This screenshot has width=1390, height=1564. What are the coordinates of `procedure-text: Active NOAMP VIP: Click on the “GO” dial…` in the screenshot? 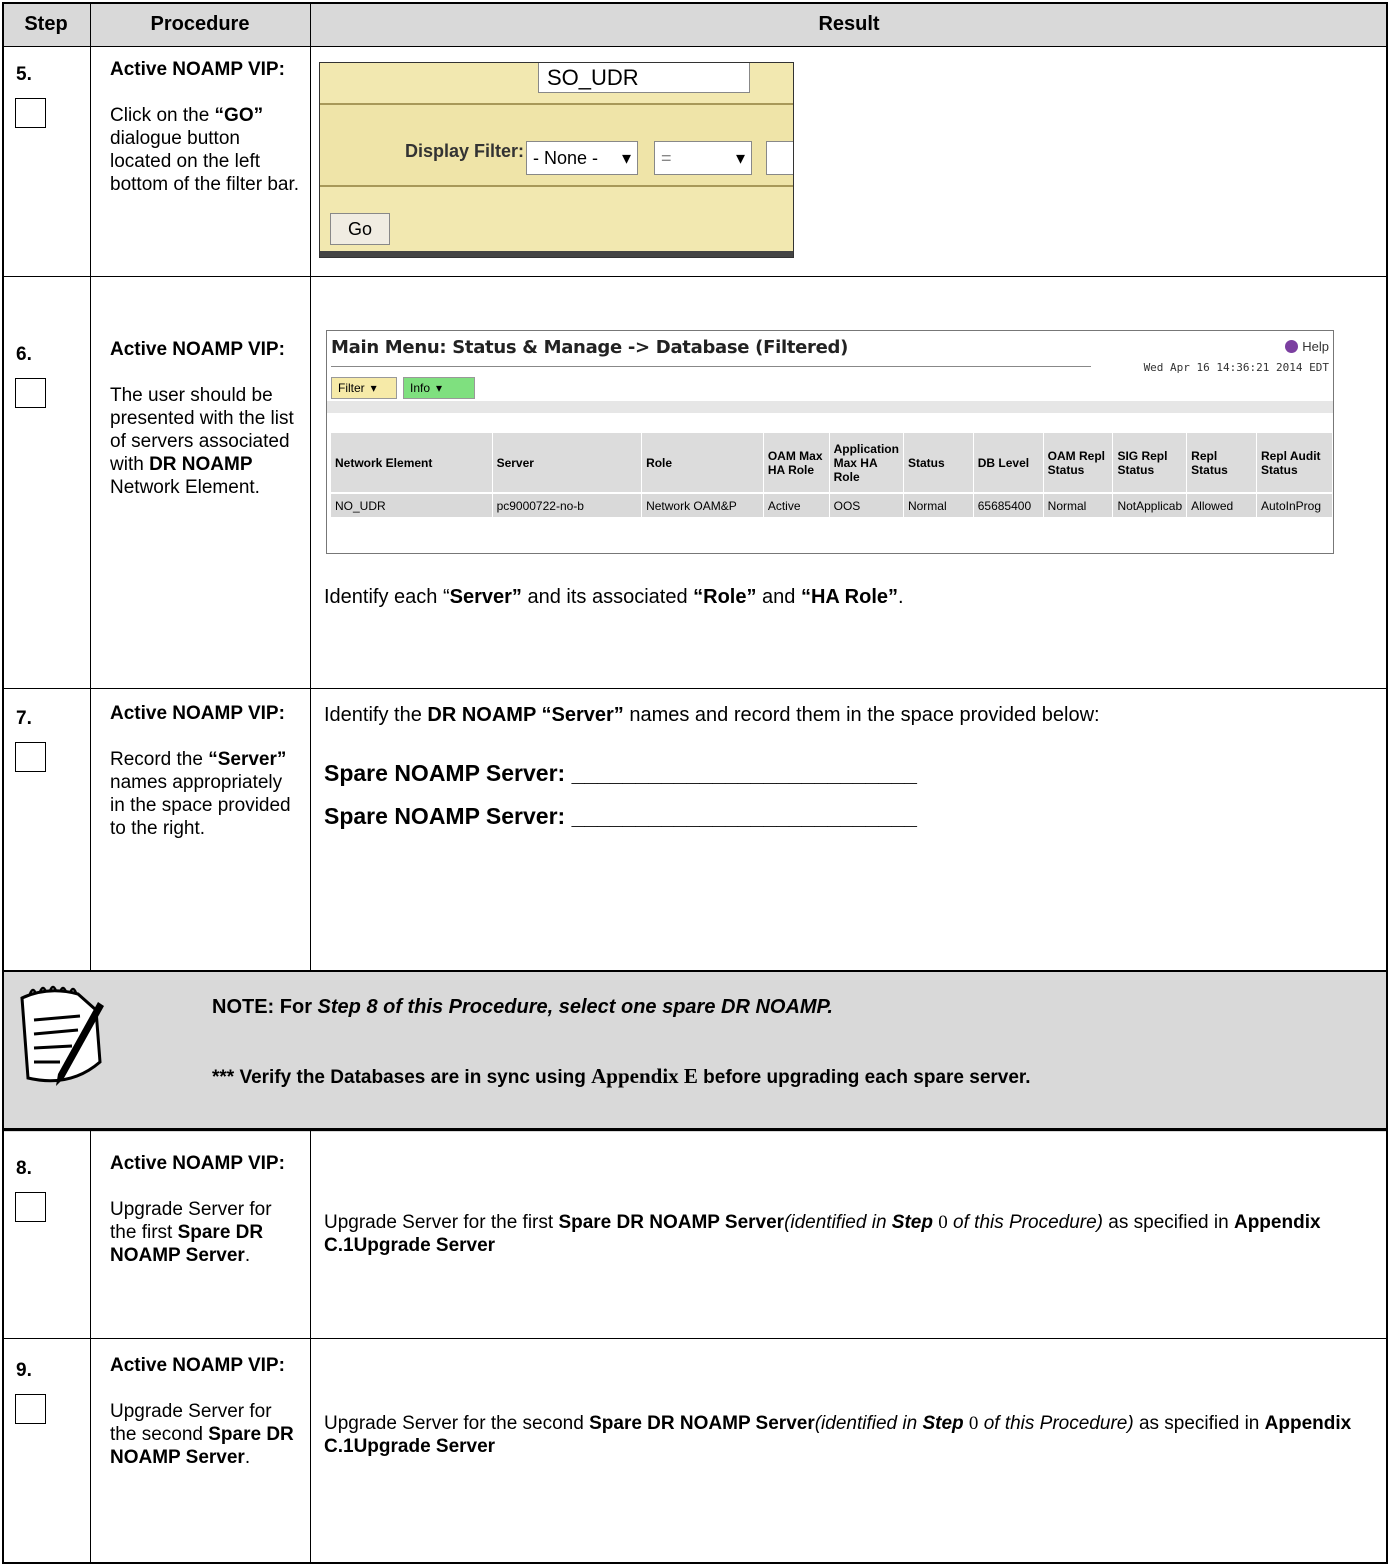 It's located at (205, 127).